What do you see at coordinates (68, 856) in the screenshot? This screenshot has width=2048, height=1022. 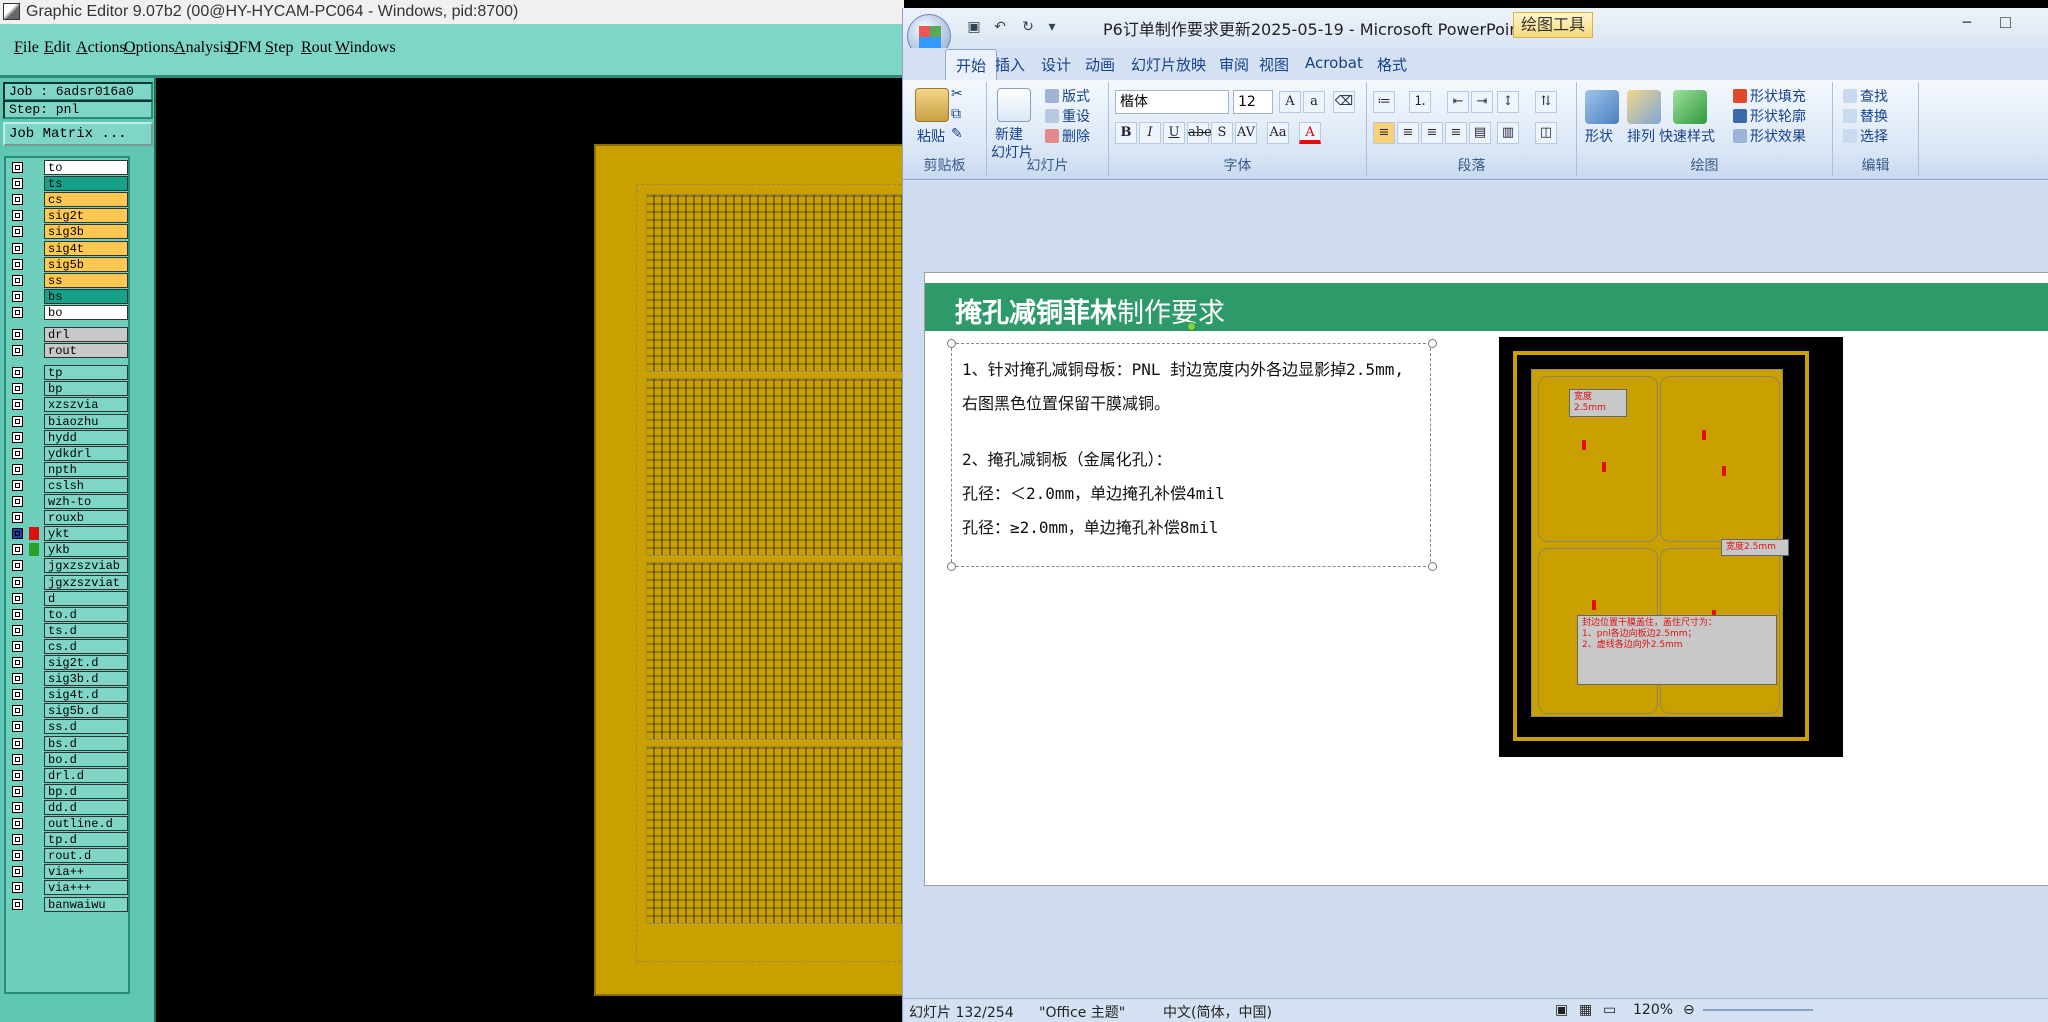 I see `layer-row: rout.d` at bounding box center [68, 856].